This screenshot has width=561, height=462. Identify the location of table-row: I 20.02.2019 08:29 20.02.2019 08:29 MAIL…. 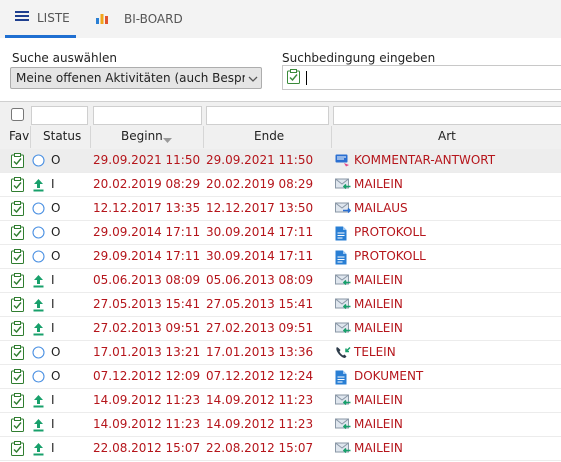
(280, 185).